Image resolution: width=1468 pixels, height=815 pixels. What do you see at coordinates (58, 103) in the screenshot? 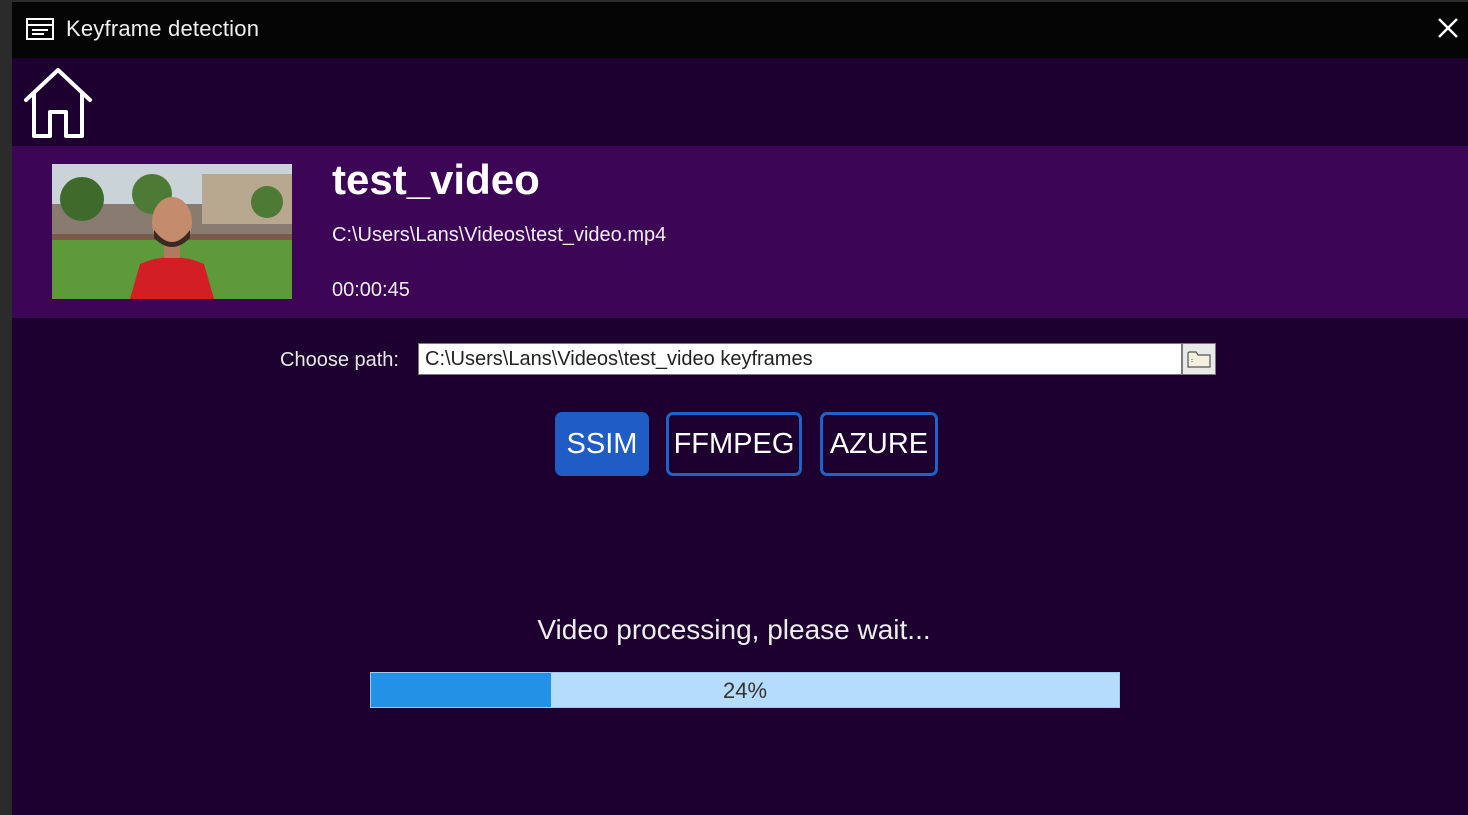
I see `home-icon` at bounding box center [58, 103].